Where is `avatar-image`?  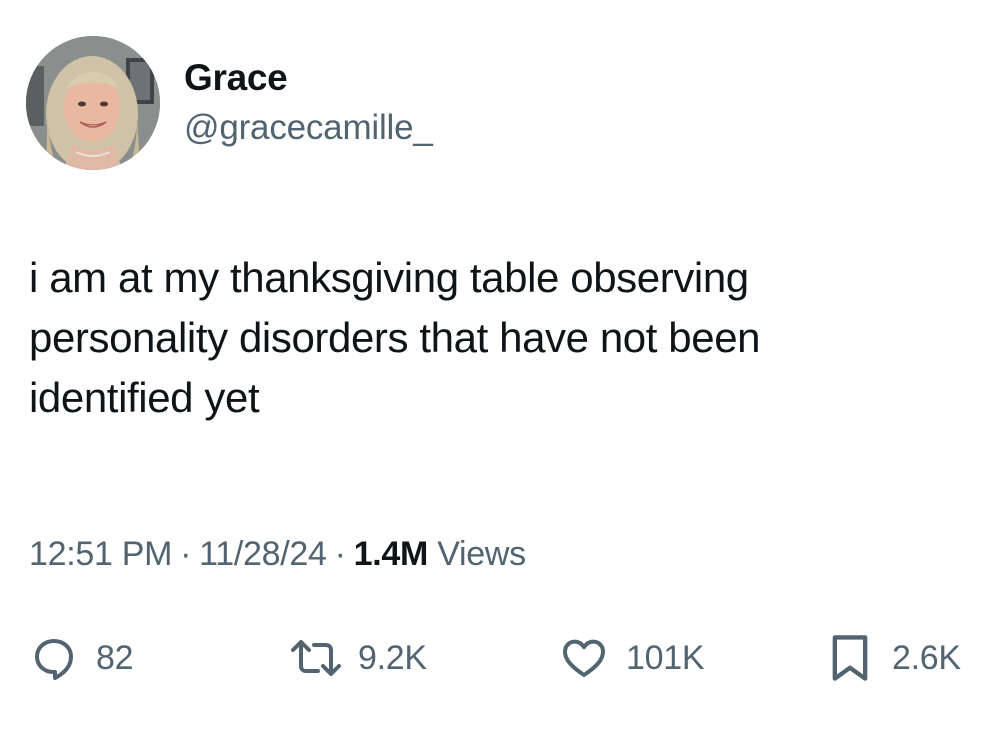 avatar-image is located at coordinates (93, 103).